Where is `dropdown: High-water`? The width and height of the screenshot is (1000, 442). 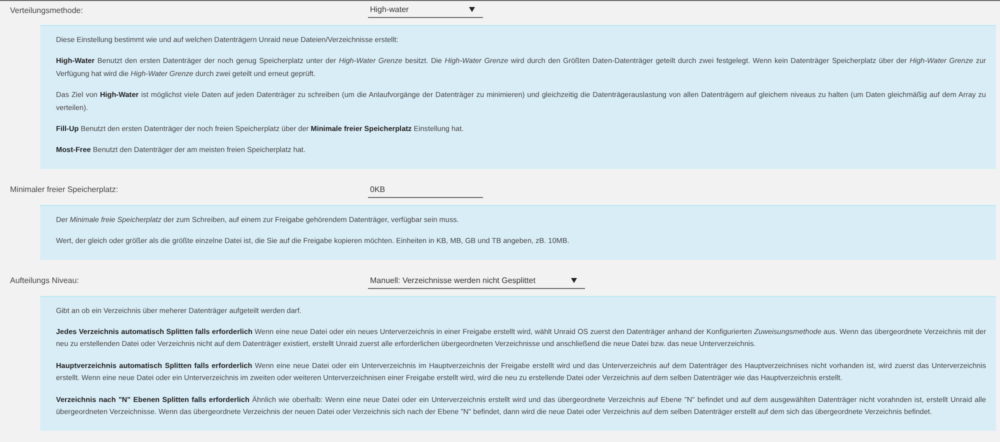
dropdown: High-water is located at coordinates (425, 10).